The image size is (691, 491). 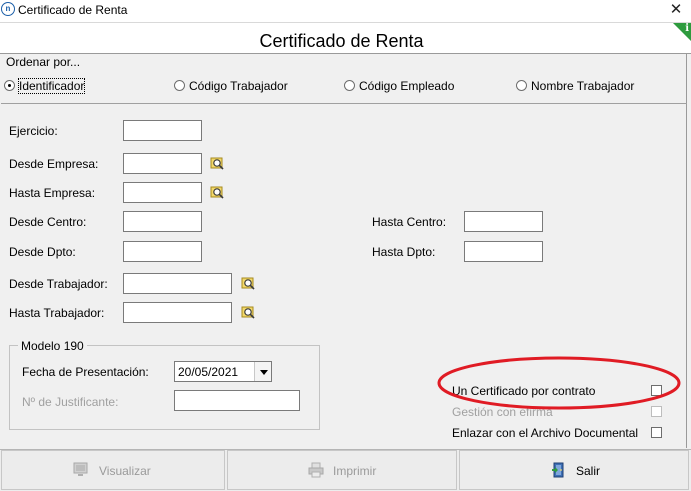 I want to click on imprimir-label: Imprimir, so click(x=355, y=471).